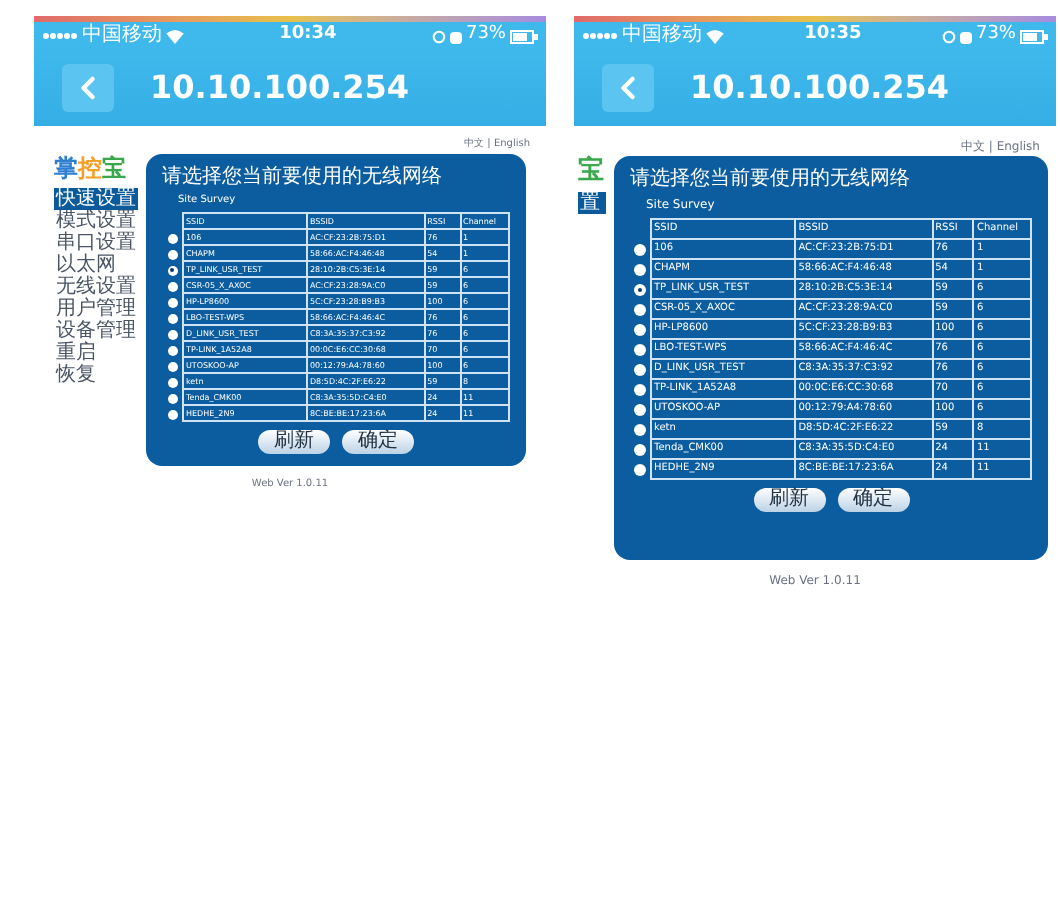 Image resolution: width=1060 pixels, height=920 pixels. Describe the element at coordinates (90, 168) in the screenshot. I see `logo-character: 控` at that location.